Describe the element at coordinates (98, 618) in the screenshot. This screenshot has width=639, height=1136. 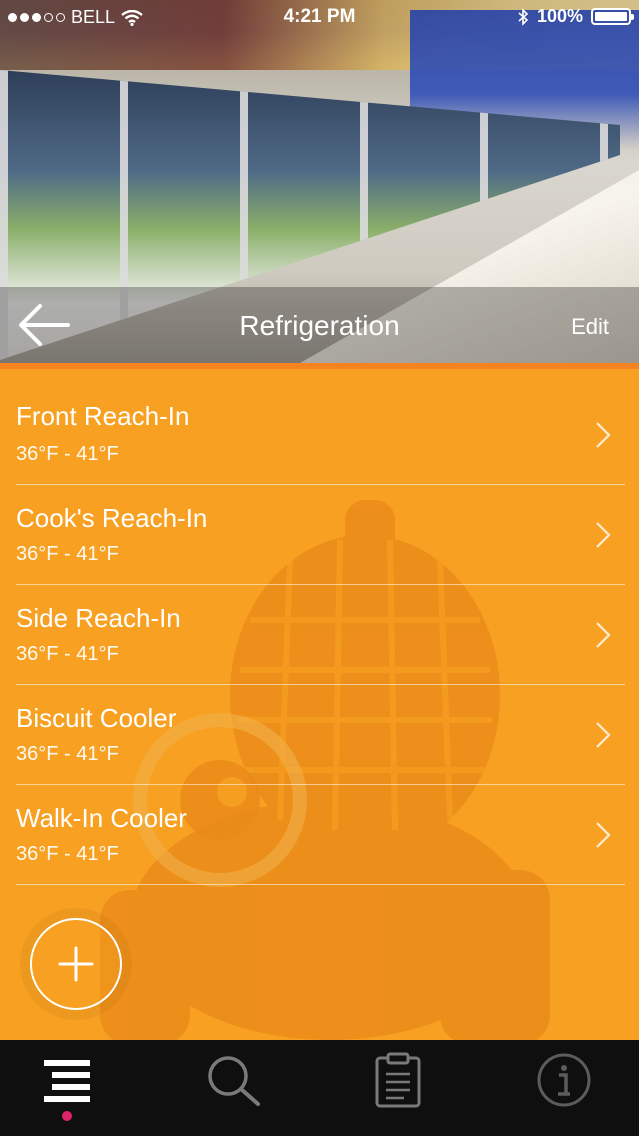
I see `unit-name: Side Reach-In` at that location.